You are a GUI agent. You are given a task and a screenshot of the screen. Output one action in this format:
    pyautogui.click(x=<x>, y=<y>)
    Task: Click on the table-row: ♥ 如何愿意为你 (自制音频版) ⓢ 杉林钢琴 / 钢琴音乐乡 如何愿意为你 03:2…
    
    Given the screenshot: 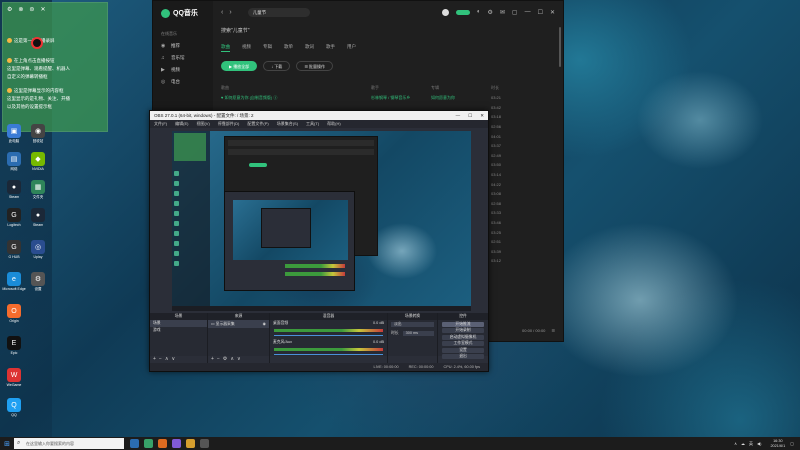 What is the action you would take?
    pyautogui.click(x=388, y=98)
    